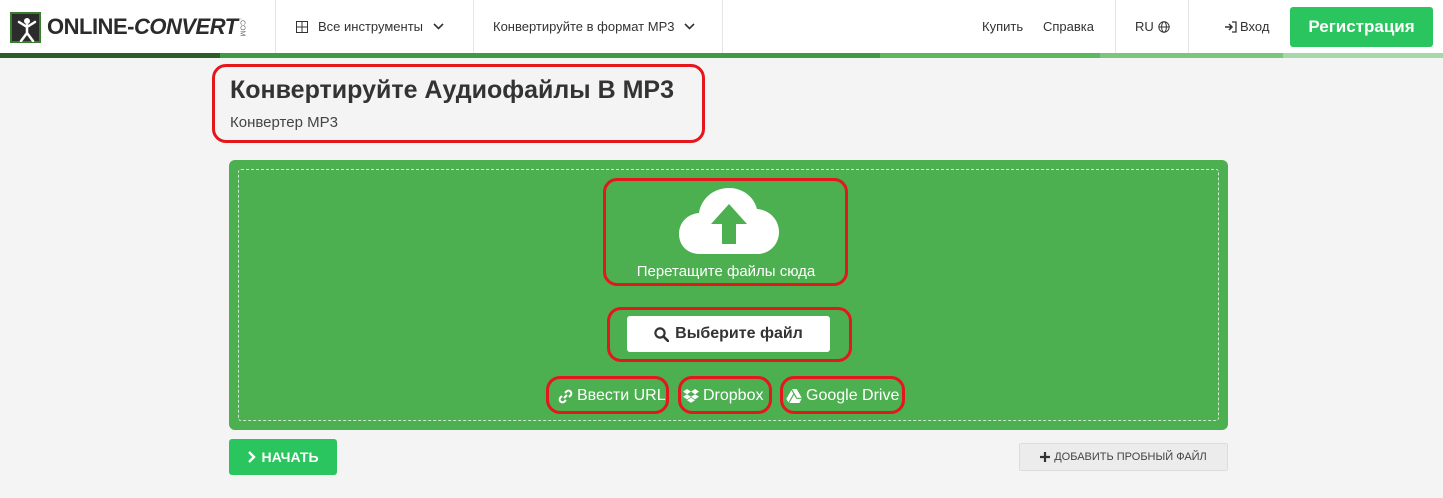 Image resolution: width=1443 pixels, height=498 pixels. What do you see at coordinates (1045, 457) in the screenshot?
I see `plus-icon` at bounding box center [1045, 457].